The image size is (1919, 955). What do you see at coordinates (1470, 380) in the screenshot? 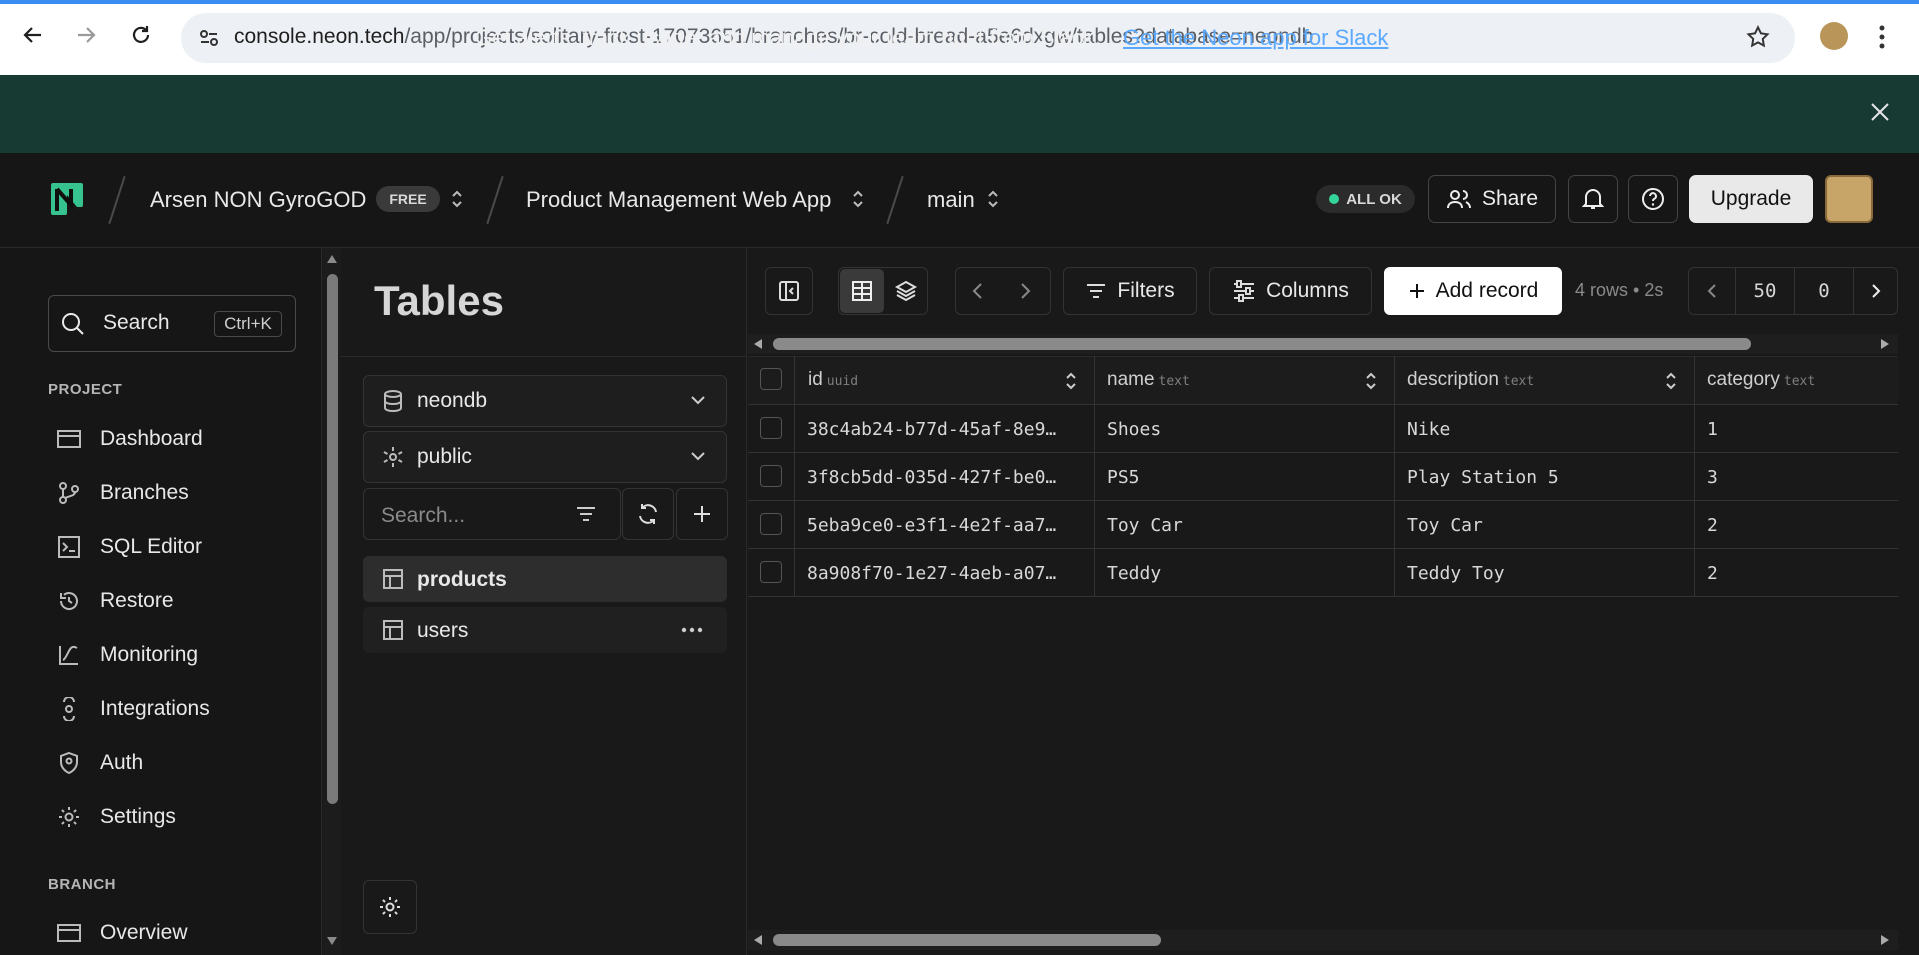
I see `column-header-description: description text` at bounding box center [1470, 380].